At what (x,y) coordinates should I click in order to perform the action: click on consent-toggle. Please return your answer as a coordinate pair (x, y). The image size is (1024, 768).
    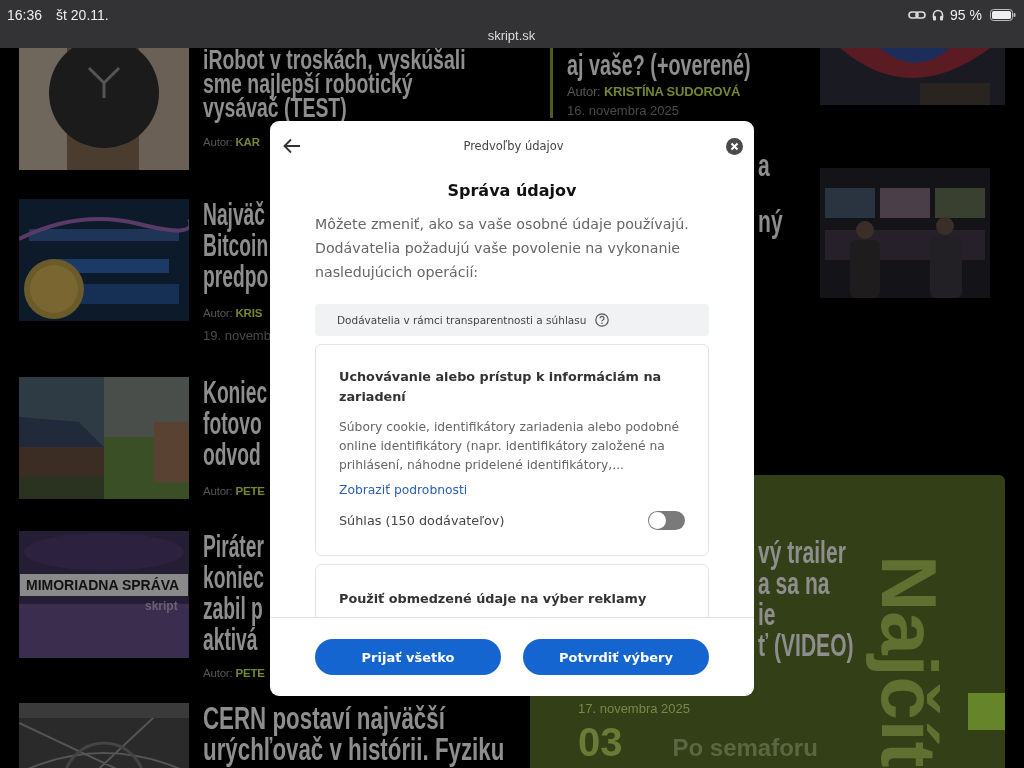
    Looking at the image, I should click on (666, 520).